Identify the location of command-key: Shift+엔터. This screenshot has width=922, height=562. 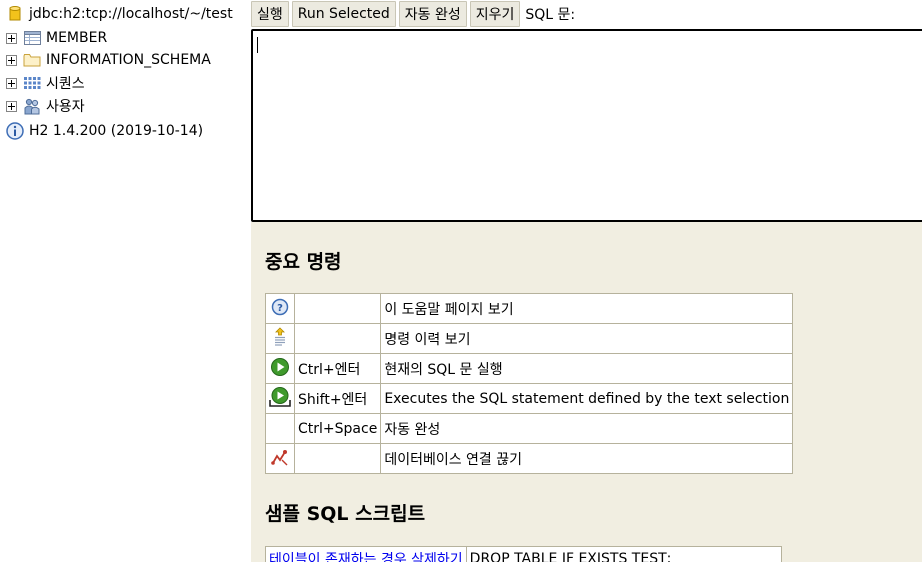
(337, 398).